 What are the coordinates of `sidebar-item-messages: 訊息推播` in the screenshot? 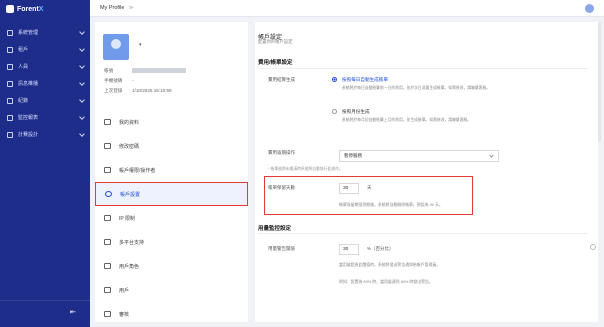 It's located at (45, 83).